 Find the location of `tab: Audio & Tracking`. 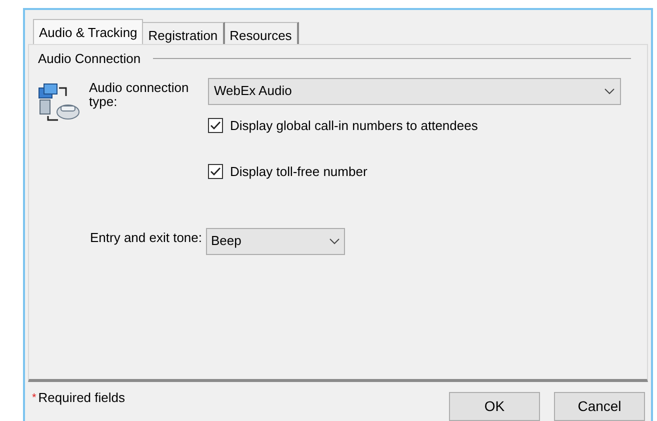

tab: Audio & Tracking is located at coordinates (88, 32).